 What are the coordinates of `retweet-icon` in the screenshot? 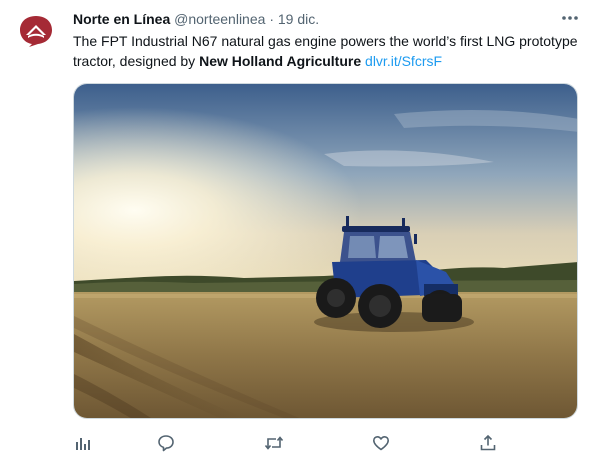 It's located at (274, 443).